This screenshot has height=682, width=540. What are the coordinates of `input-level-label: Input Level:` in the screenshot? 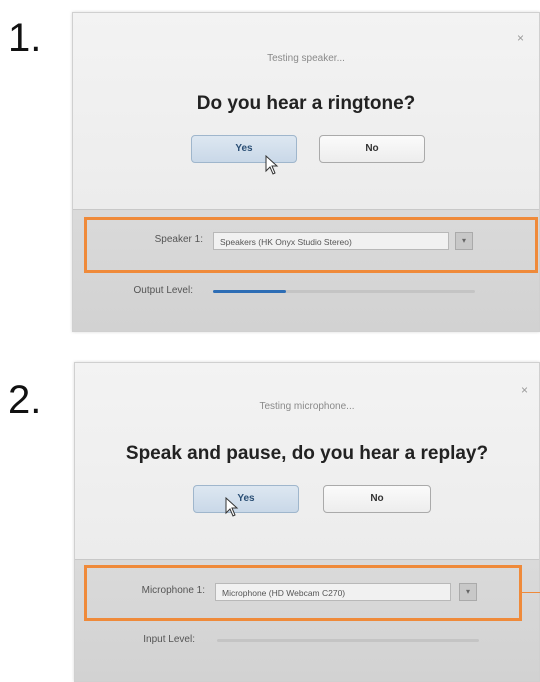 It's located at (169, 639).